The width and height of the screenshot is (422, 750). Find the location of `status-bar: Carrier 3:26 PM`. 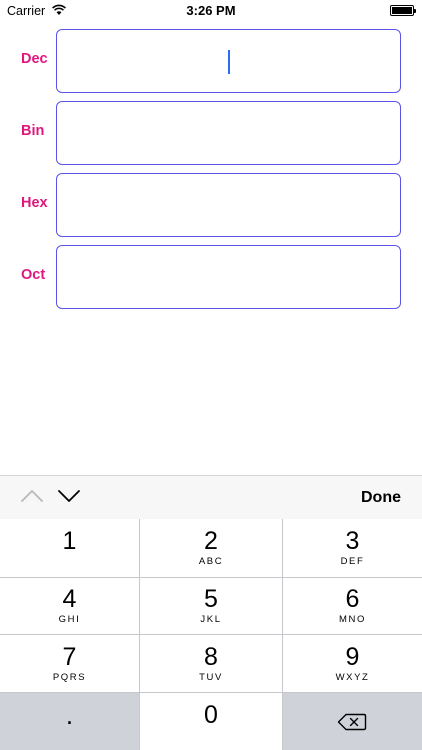

status-bar: Carrier 3:26 PM is located at coordinates (211, 11).